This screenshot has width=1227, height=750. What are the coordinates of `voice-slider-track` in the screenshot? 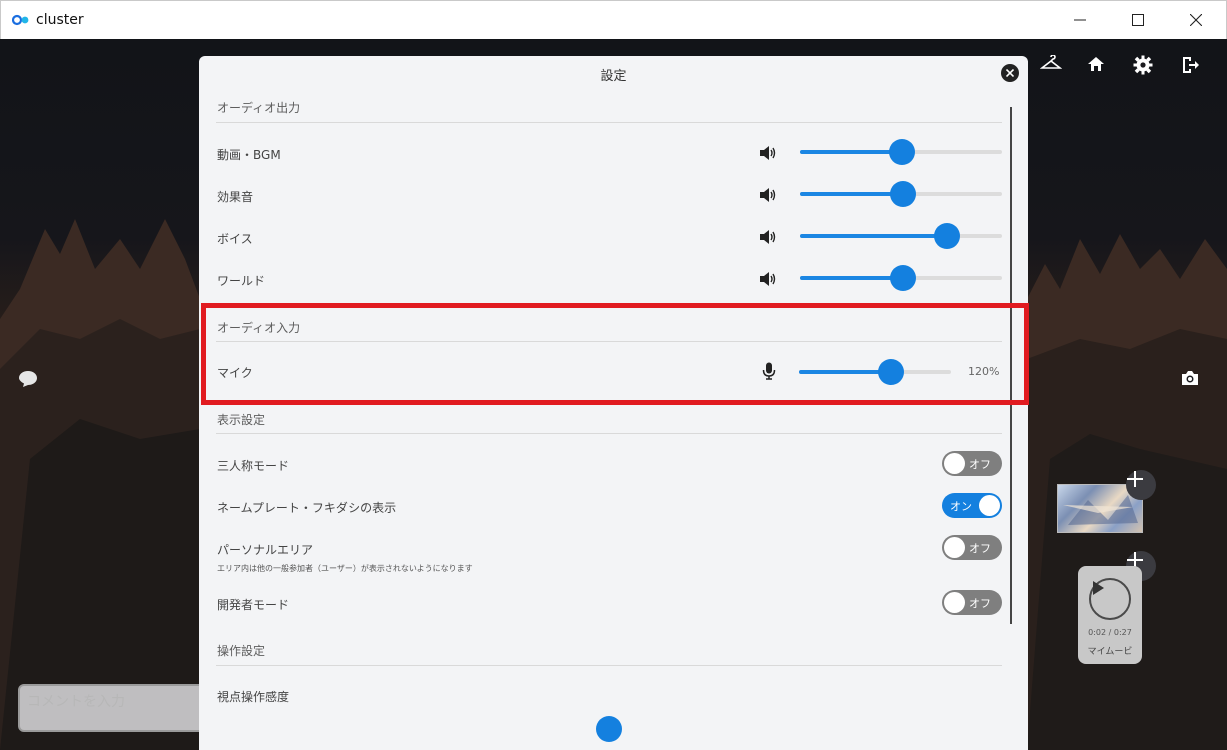 It's located at (901, 236).